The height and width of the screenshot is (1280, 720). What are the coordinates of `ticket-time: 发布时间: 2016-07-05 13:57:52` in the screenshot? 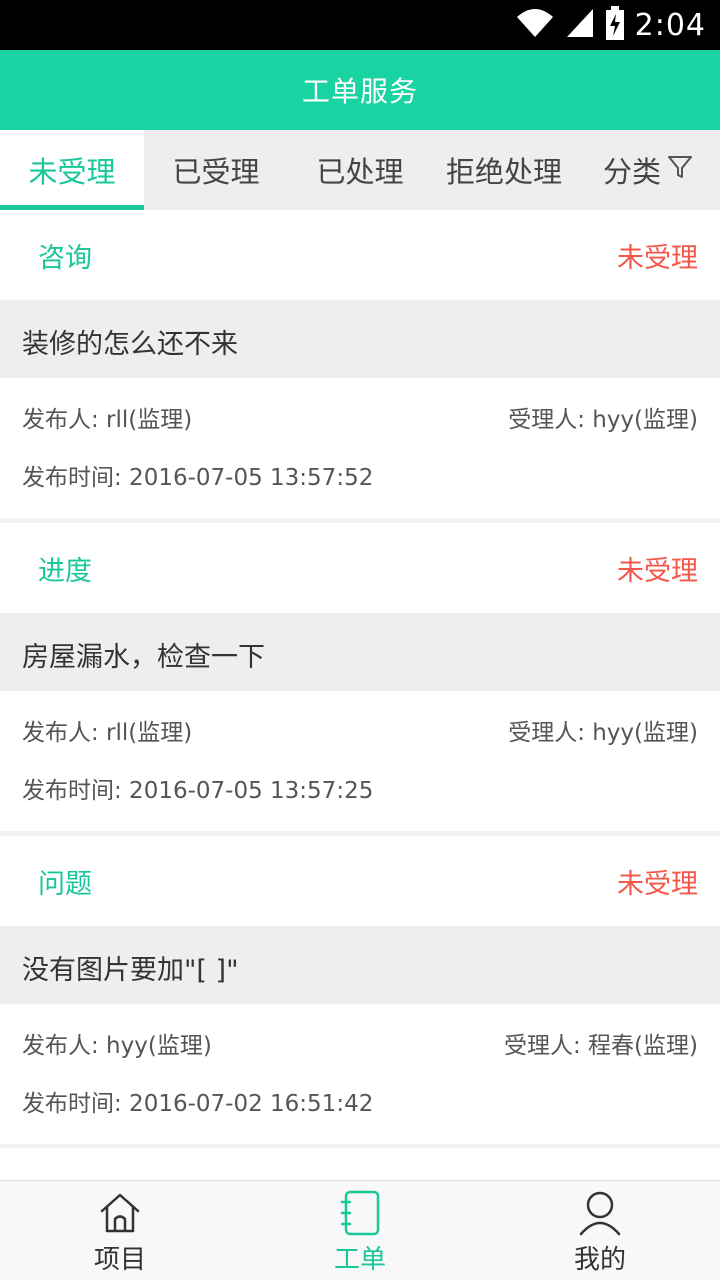 It's located at (198, 478).